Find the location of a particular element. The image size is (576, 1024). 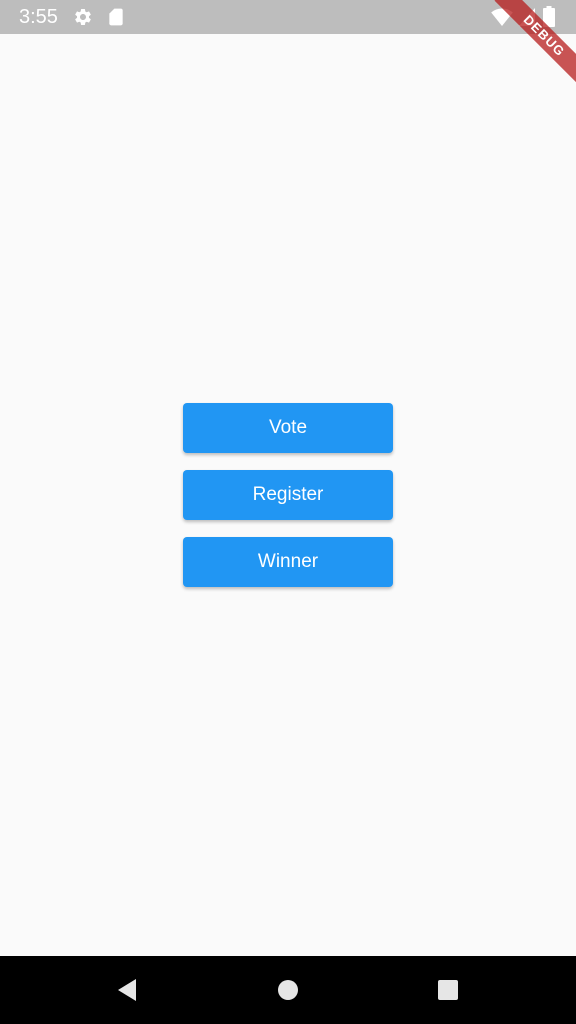

signal-icon is located at coordinates (527, 17).